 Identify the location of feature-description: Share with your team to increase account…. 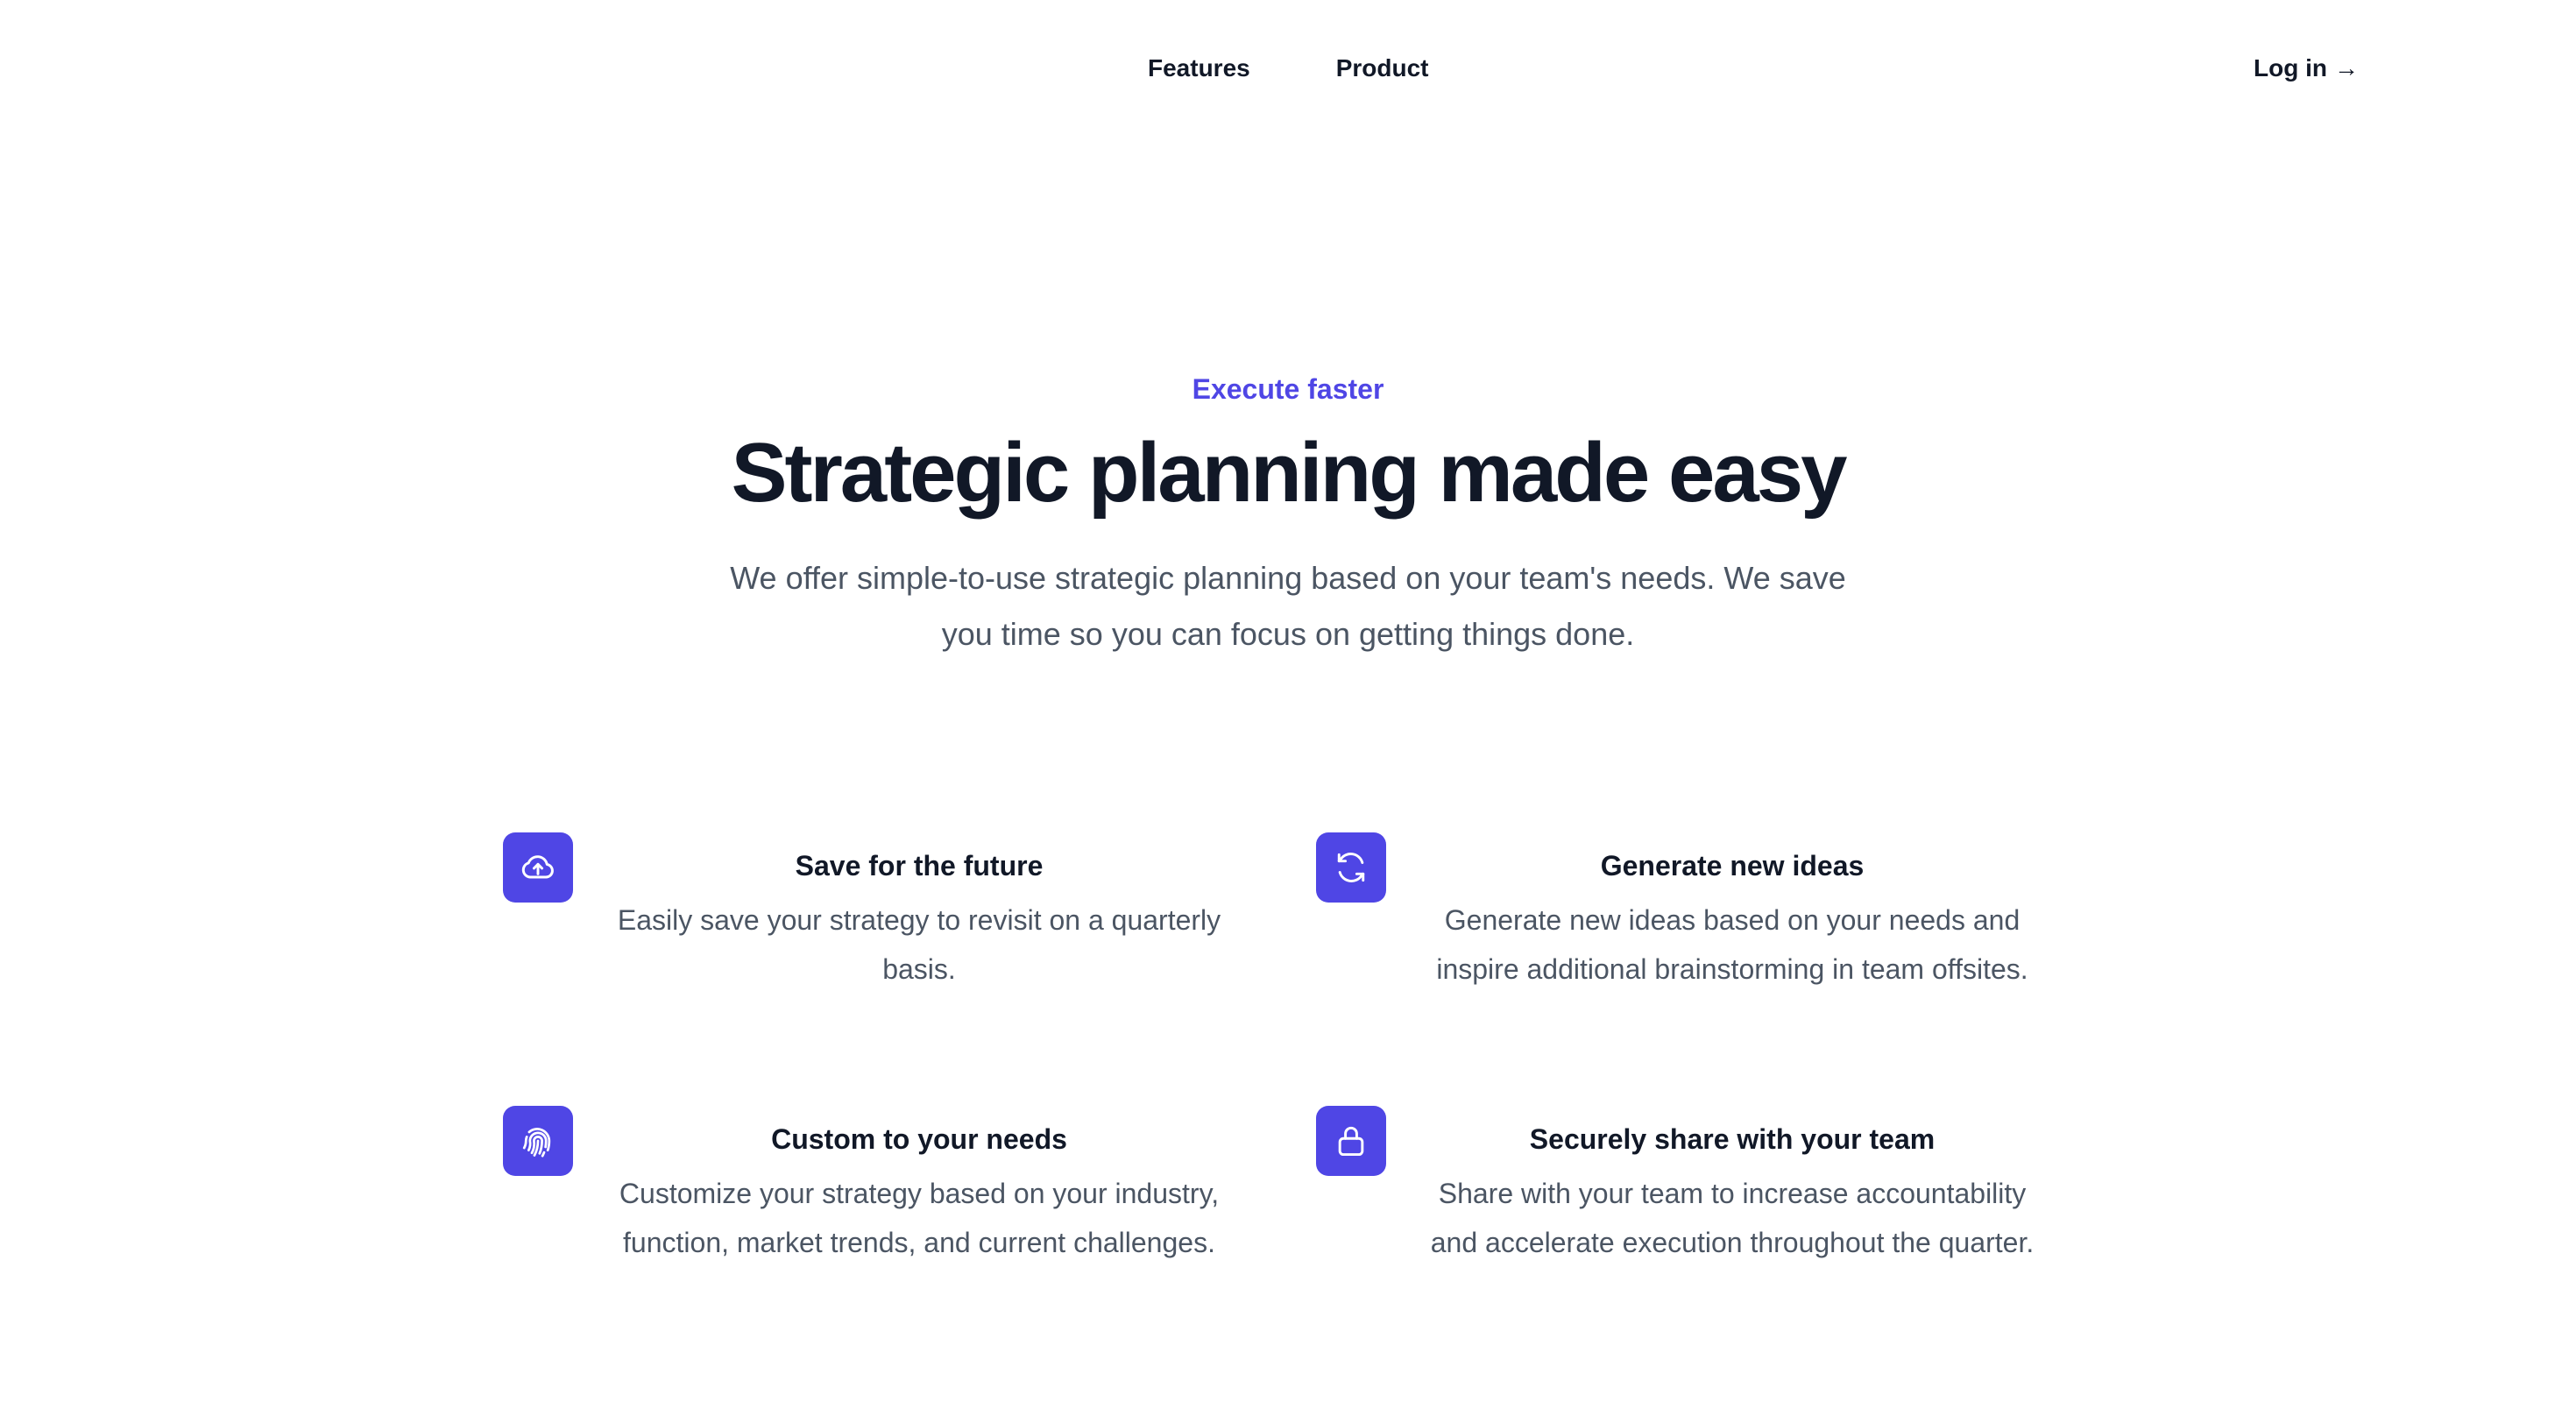
(1732, 1218).